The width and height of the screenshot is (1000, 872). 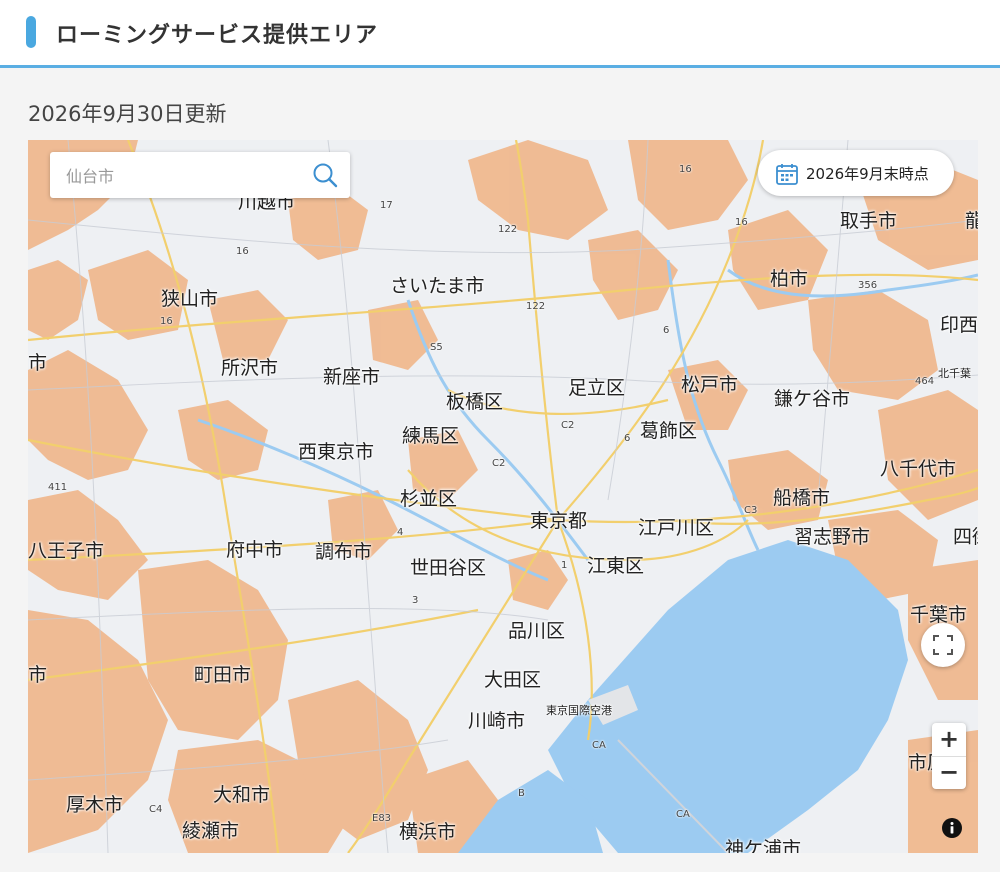 What do you see at coordinates (386, 205) in the screenshot?
I see `route-number: 17` at bounding box center [386, 205].